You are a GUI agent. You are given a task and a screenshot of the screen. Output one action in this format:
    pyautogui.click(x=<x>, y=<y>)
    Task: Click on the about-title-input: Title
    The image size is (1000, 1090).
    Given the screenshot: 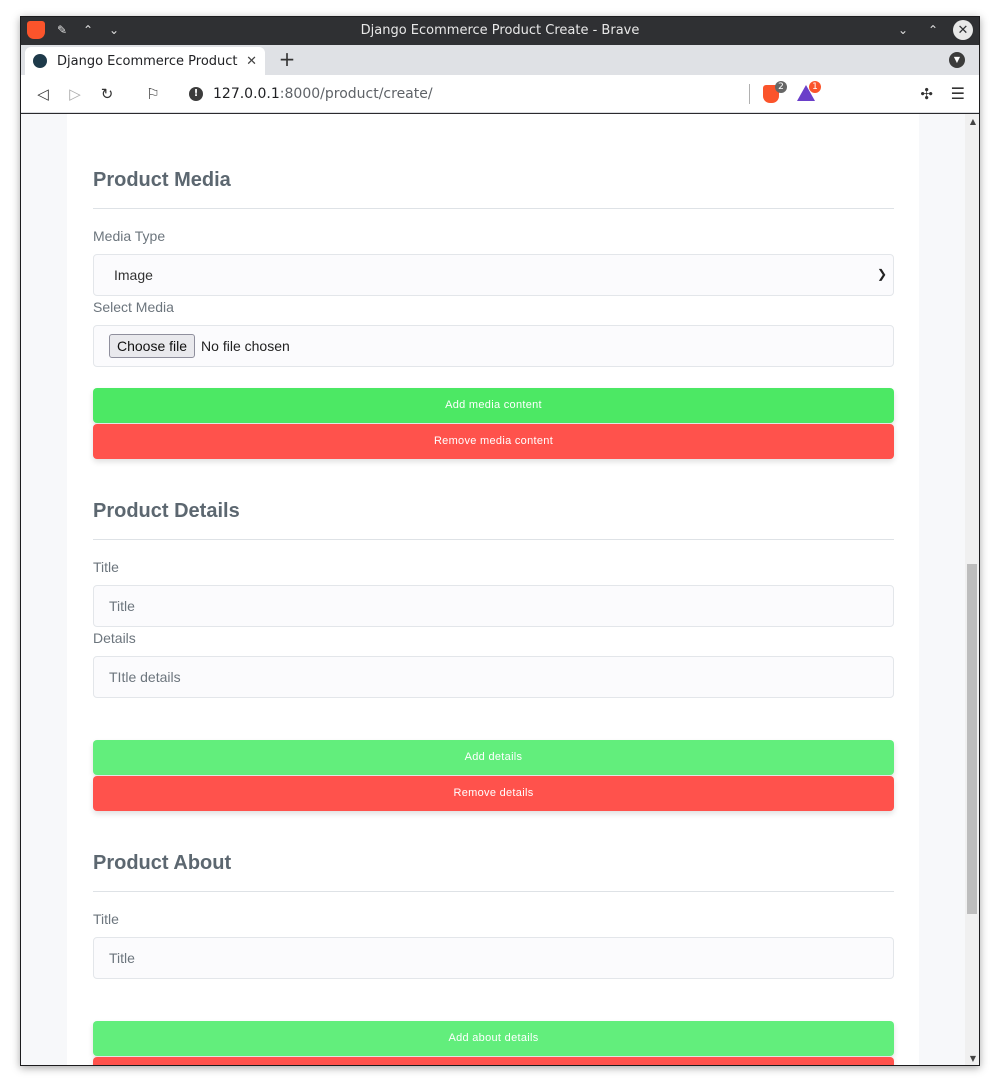 What is the action you would take?
    pyautogui.click(x=493, y=958)
    